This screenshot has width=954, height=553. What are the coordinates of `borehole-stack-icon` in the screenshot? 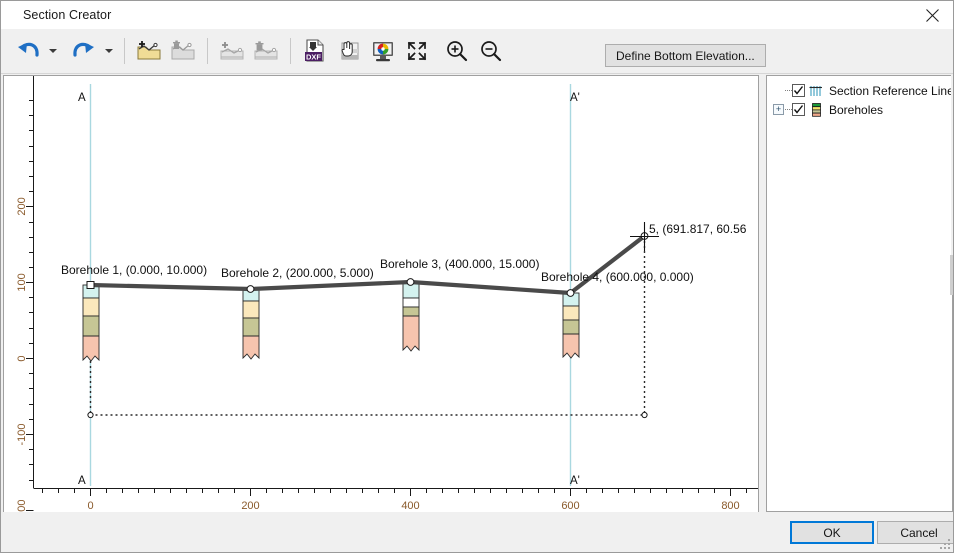 It's located at (816, 109).